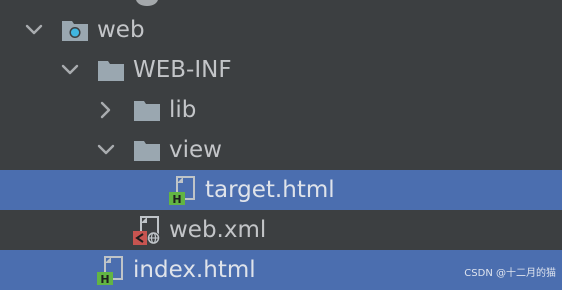 This screenshot has width=562, height=290. I want to click on tree-item-web-xml: web.xml, so click(281, 230).